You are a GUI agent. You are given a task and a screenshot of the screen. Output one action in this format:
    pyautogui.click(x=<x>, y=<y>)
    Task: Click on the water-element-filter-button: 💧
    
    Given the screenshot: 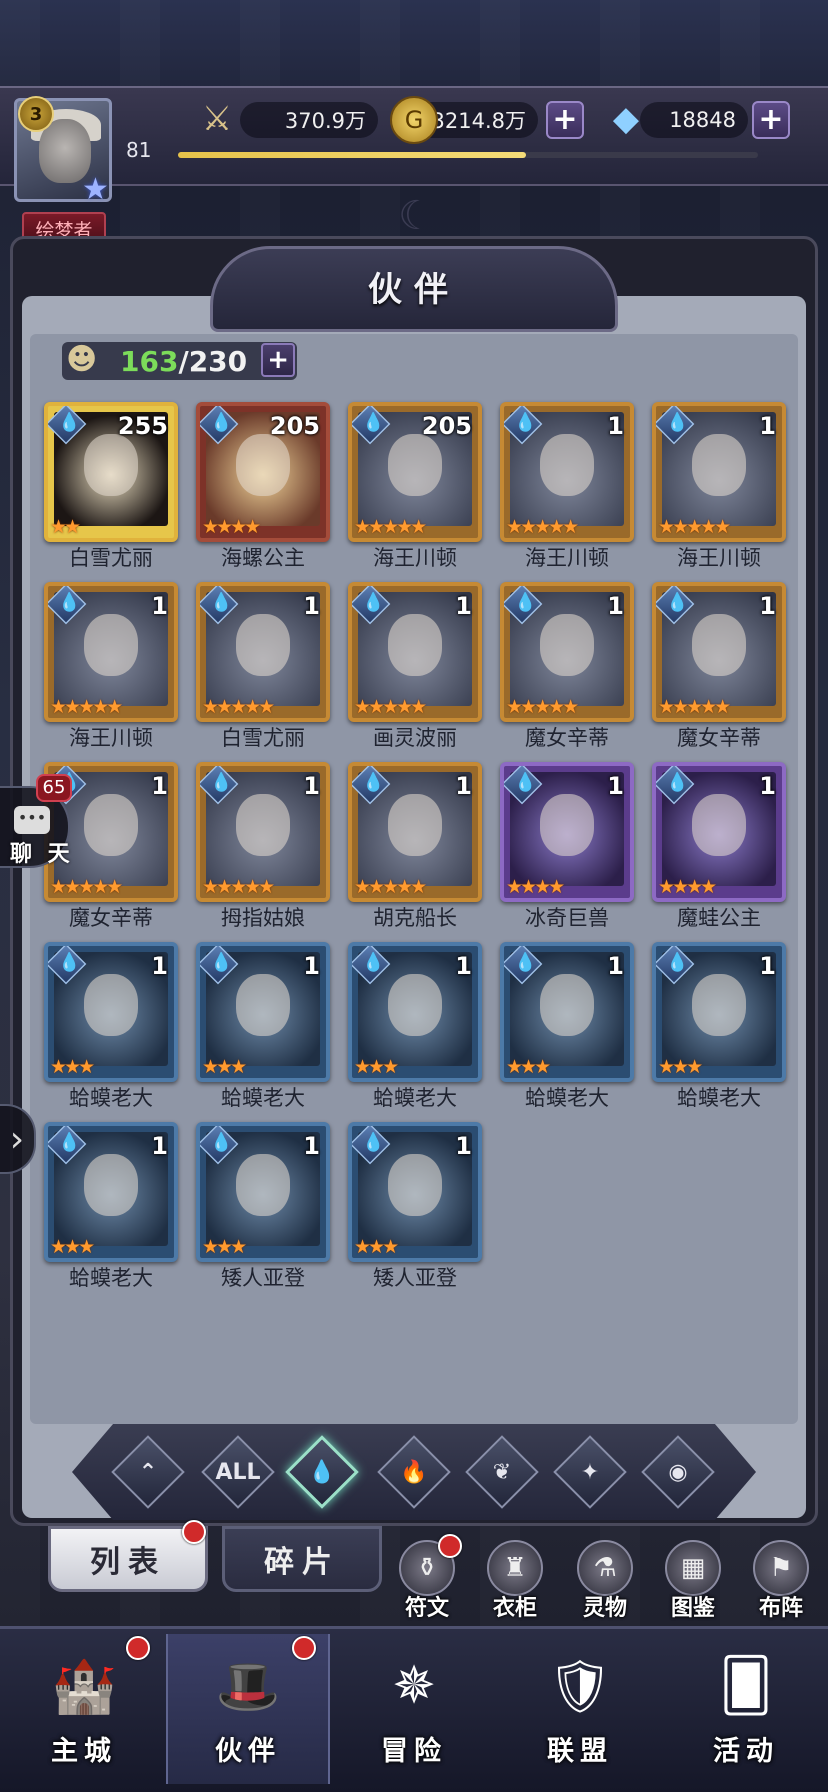 What is the action you would take?
    pyautogui.click(x=322, y=1472)
    